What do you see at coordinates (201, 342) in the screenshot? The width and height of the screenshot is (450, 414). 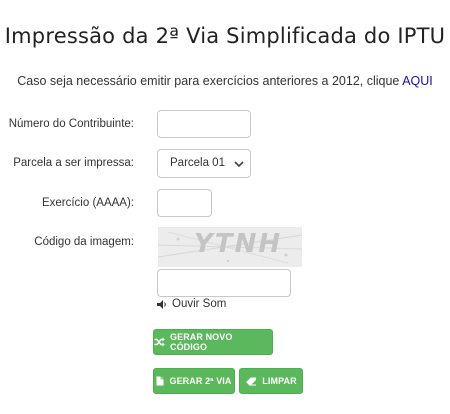 I see `gerar-novo-codigo-label: GERAR NOVO CÓDIGO` at bounding box center [201, 342].